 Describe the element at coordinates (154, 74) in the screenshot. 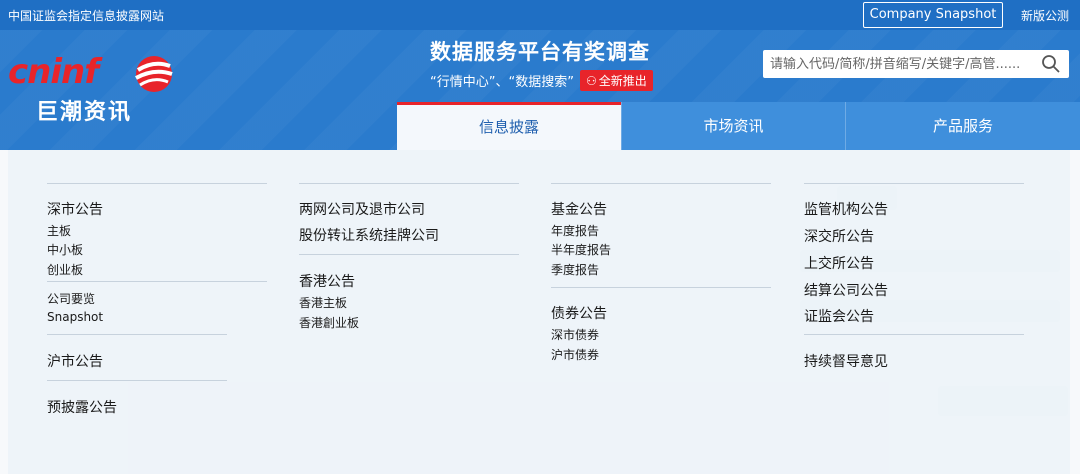

I see `logo-swirl-icon` at that location.